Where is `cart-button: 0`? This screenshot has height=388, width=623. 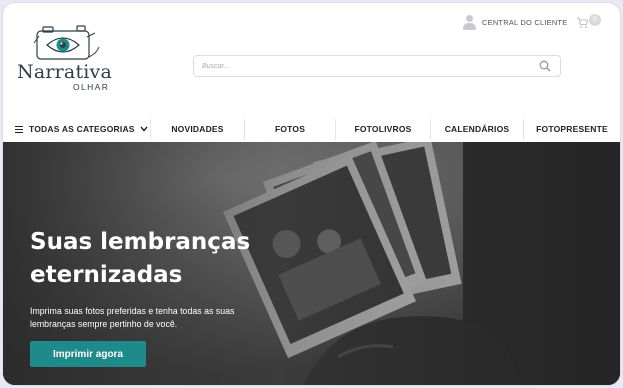 cart-button: 0 is located at coordinates (589, 22).